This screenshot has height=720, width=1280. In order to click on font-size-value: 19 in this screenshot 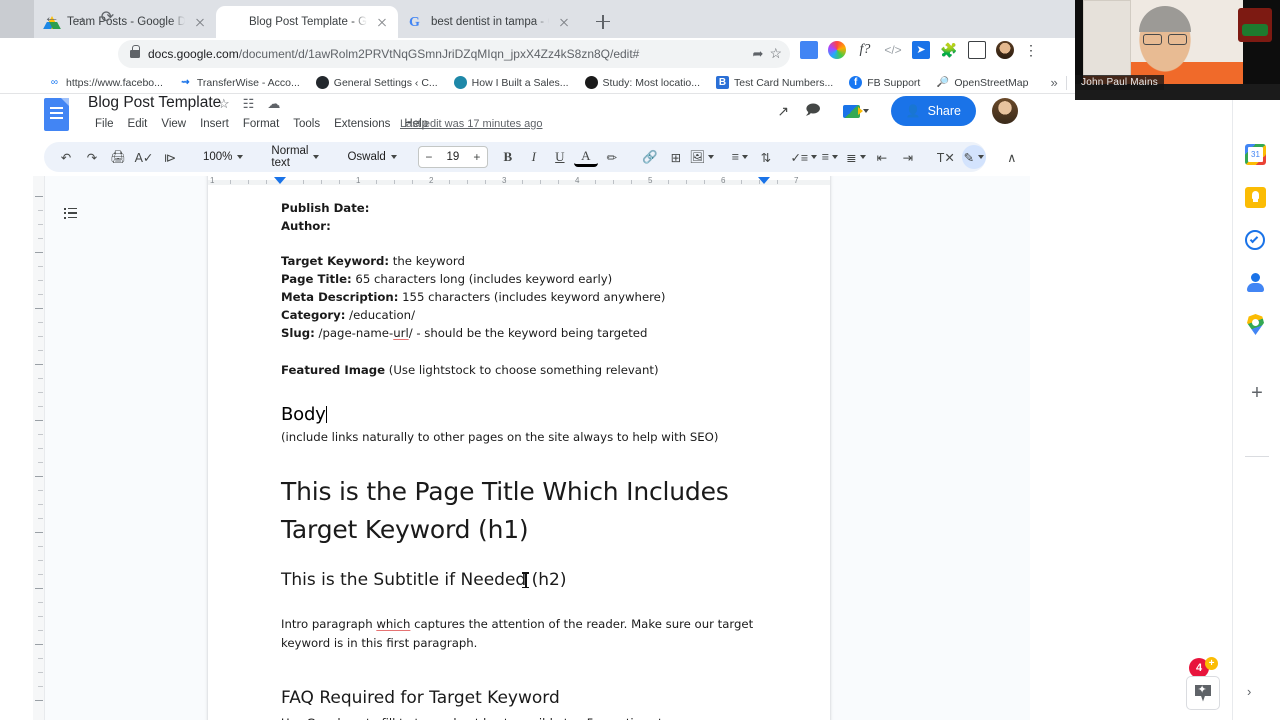, I will do `click(453, 157)`.